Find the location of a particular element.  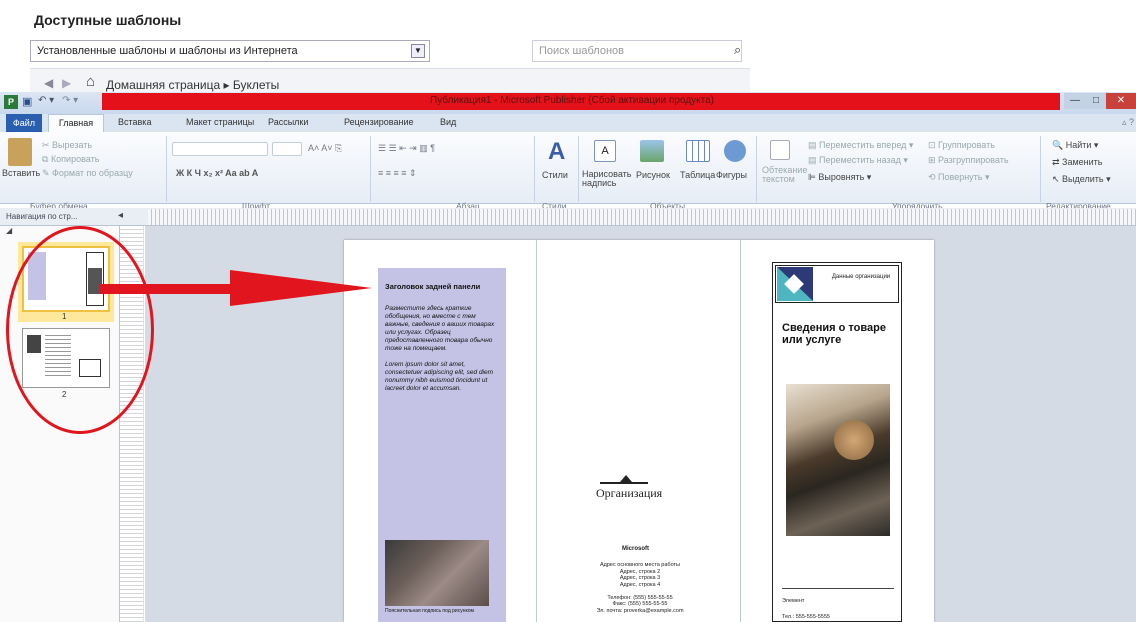

select-label: Выделить is located at coordinates (1083, 179).